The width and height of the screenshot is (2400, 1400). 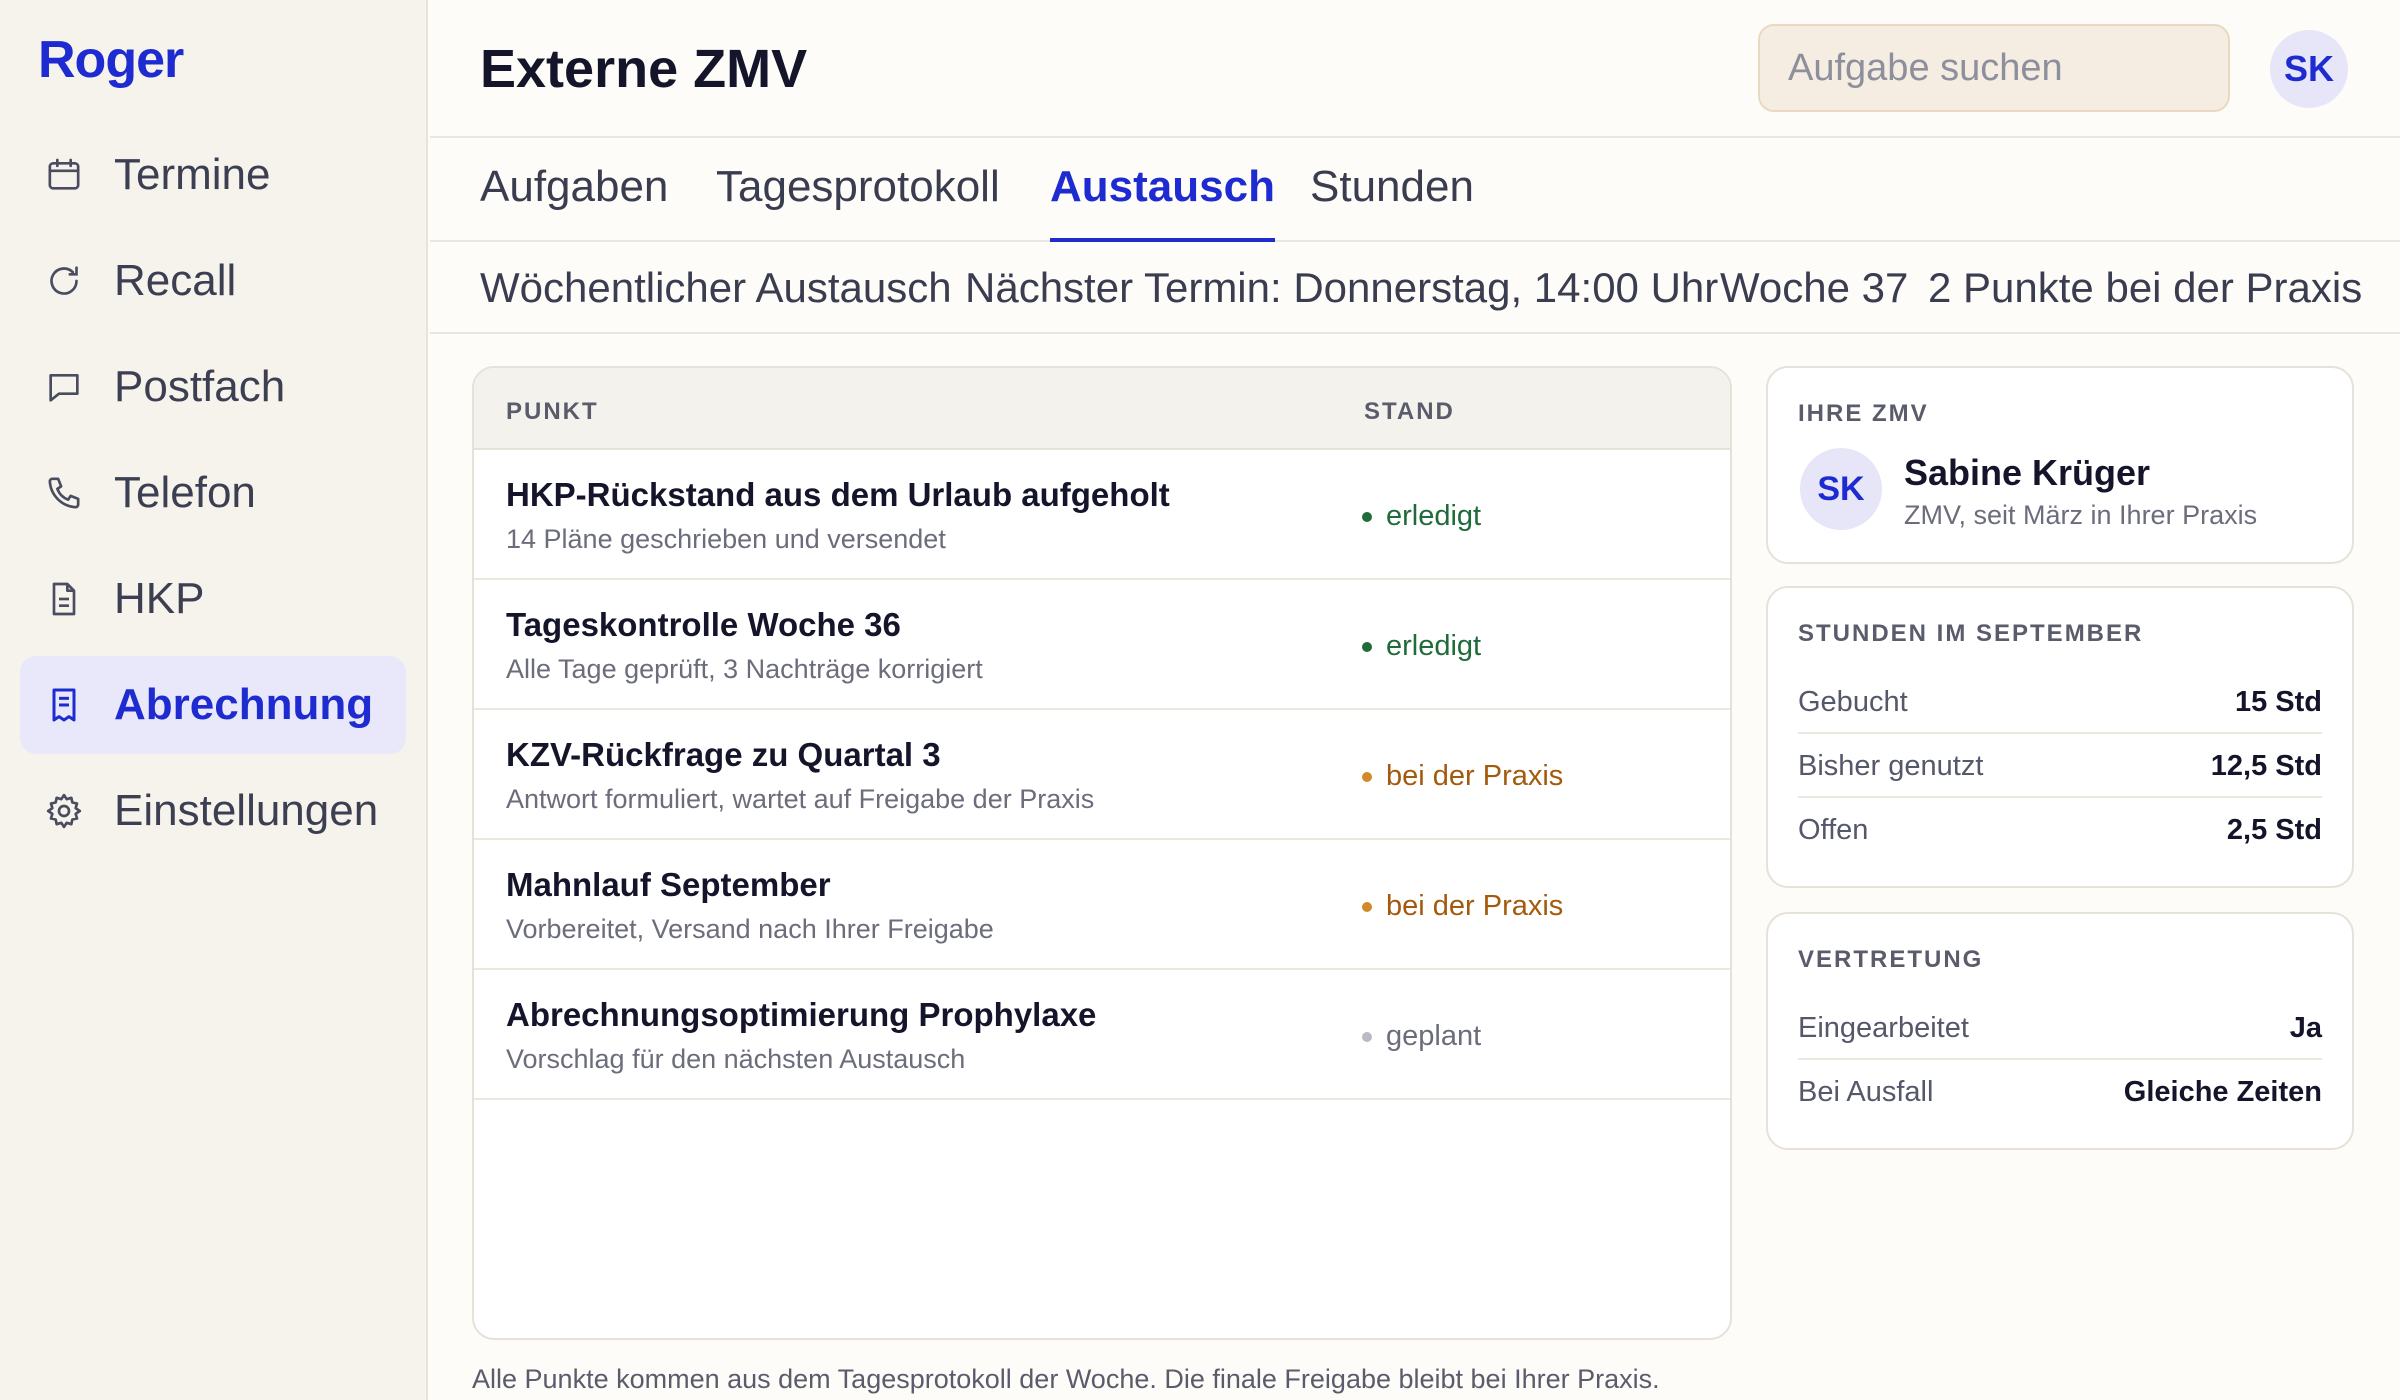 What do you see at coordinates (552, 412) in the screenshot?
I see `column-header-punkt: PUNKT` at bounding box center [552, 412].